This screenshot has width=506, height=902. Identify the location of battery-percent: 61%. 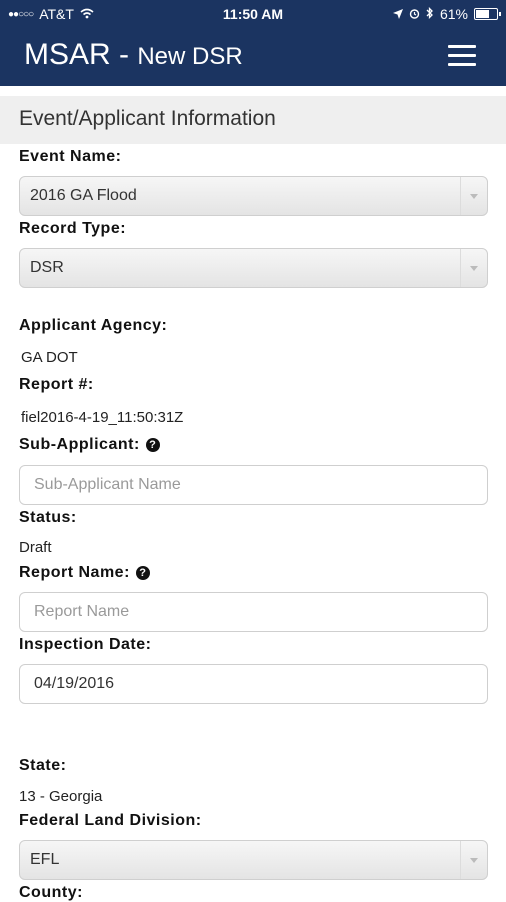
(453, 14).